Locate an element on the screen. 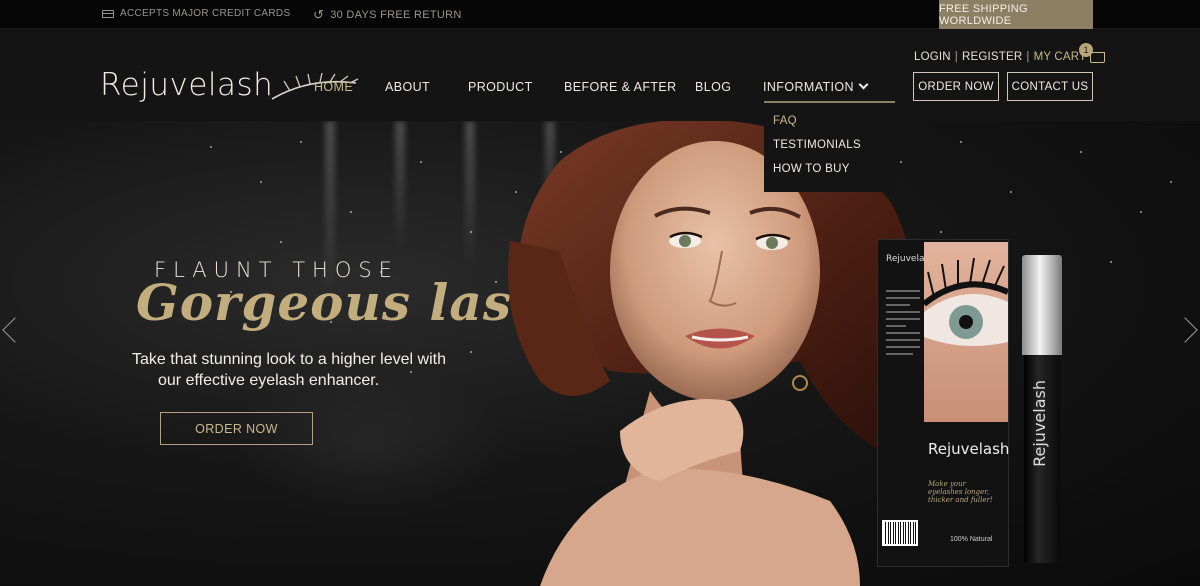  barcode-icon is located at coordinates (900, 533).